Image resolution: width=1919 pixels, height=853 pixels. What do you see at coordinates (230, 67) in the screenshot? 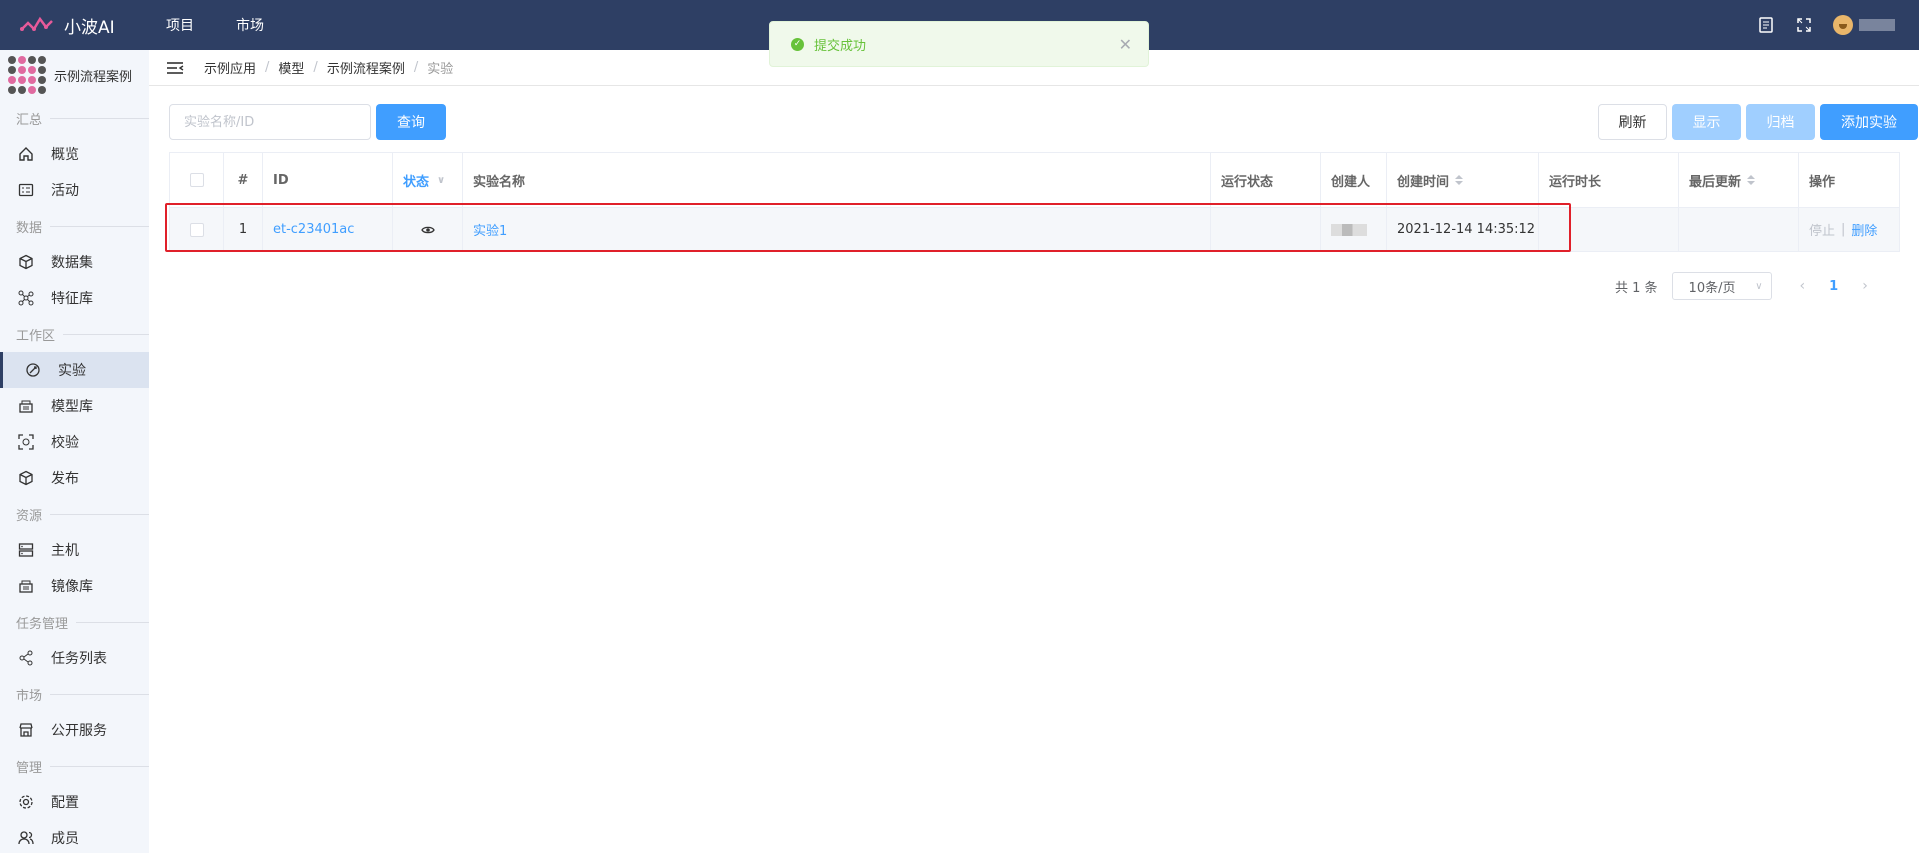
I see `breadcrumb-item: 示例应用` at bounding box center [230, 67].